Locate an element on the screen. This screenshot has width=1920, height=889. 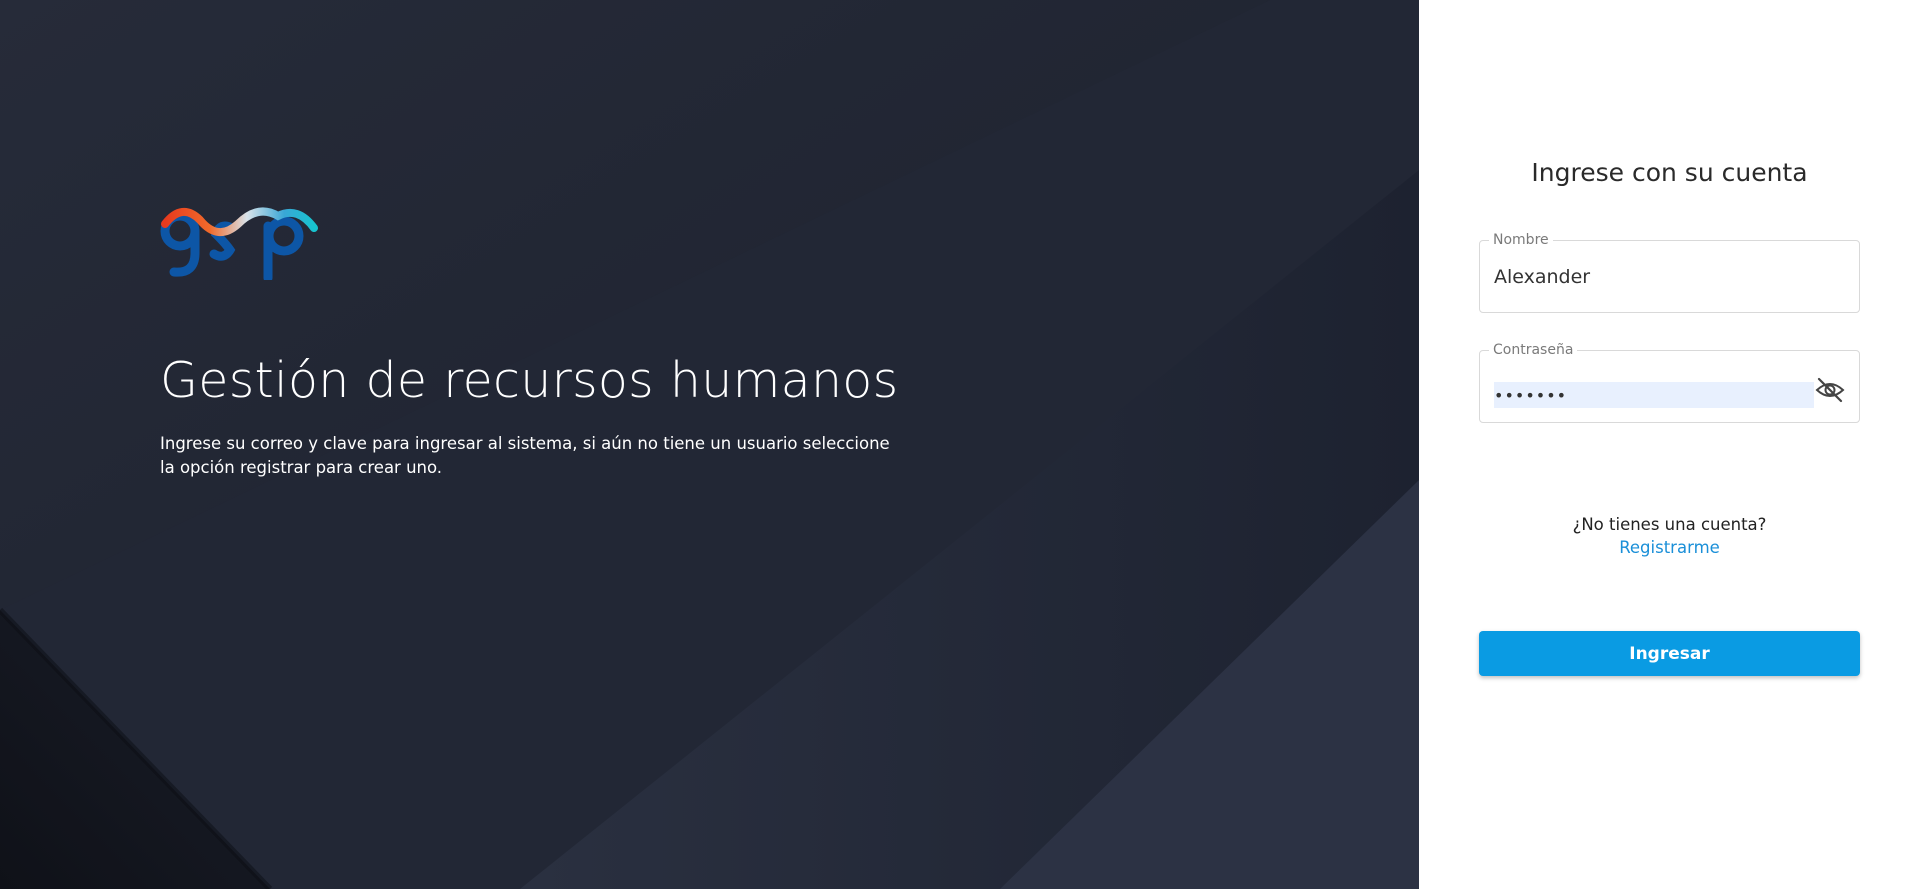
gsp-logo is located at coordinates (239, 243).